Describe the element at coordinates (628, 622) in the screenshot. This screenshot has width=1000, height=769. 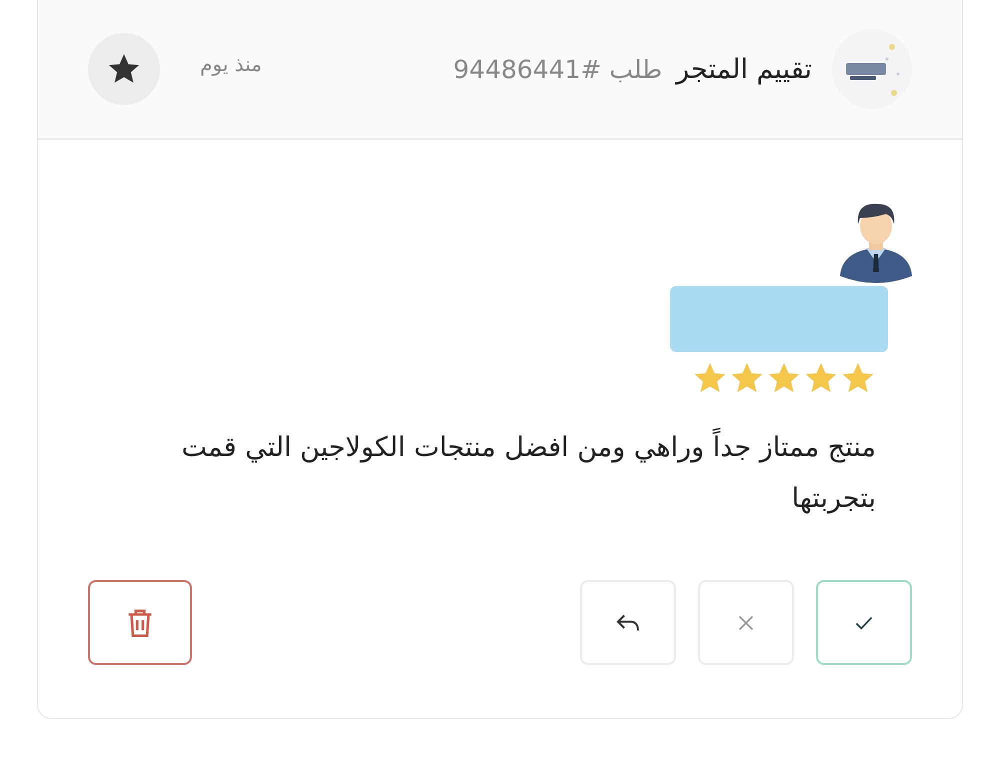
I see `reply-button` at that location.